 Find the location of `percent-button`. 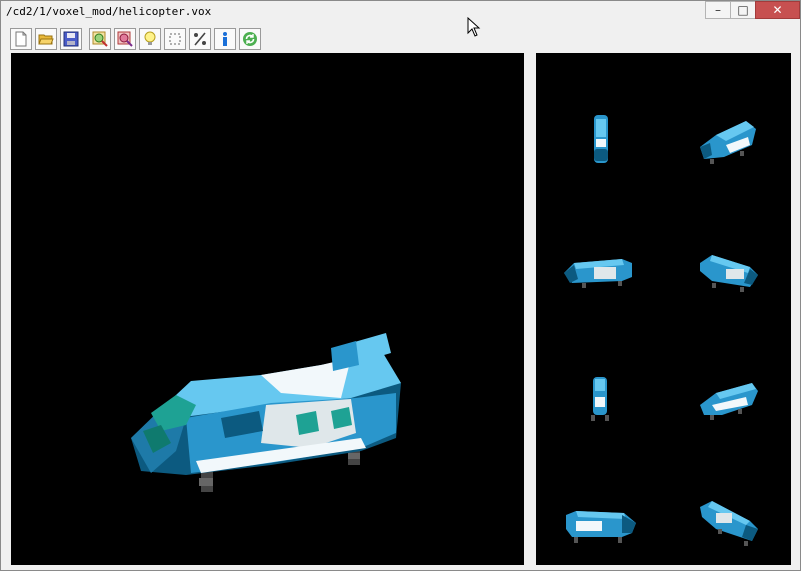

percent-button is located at coordinates (200, 39).